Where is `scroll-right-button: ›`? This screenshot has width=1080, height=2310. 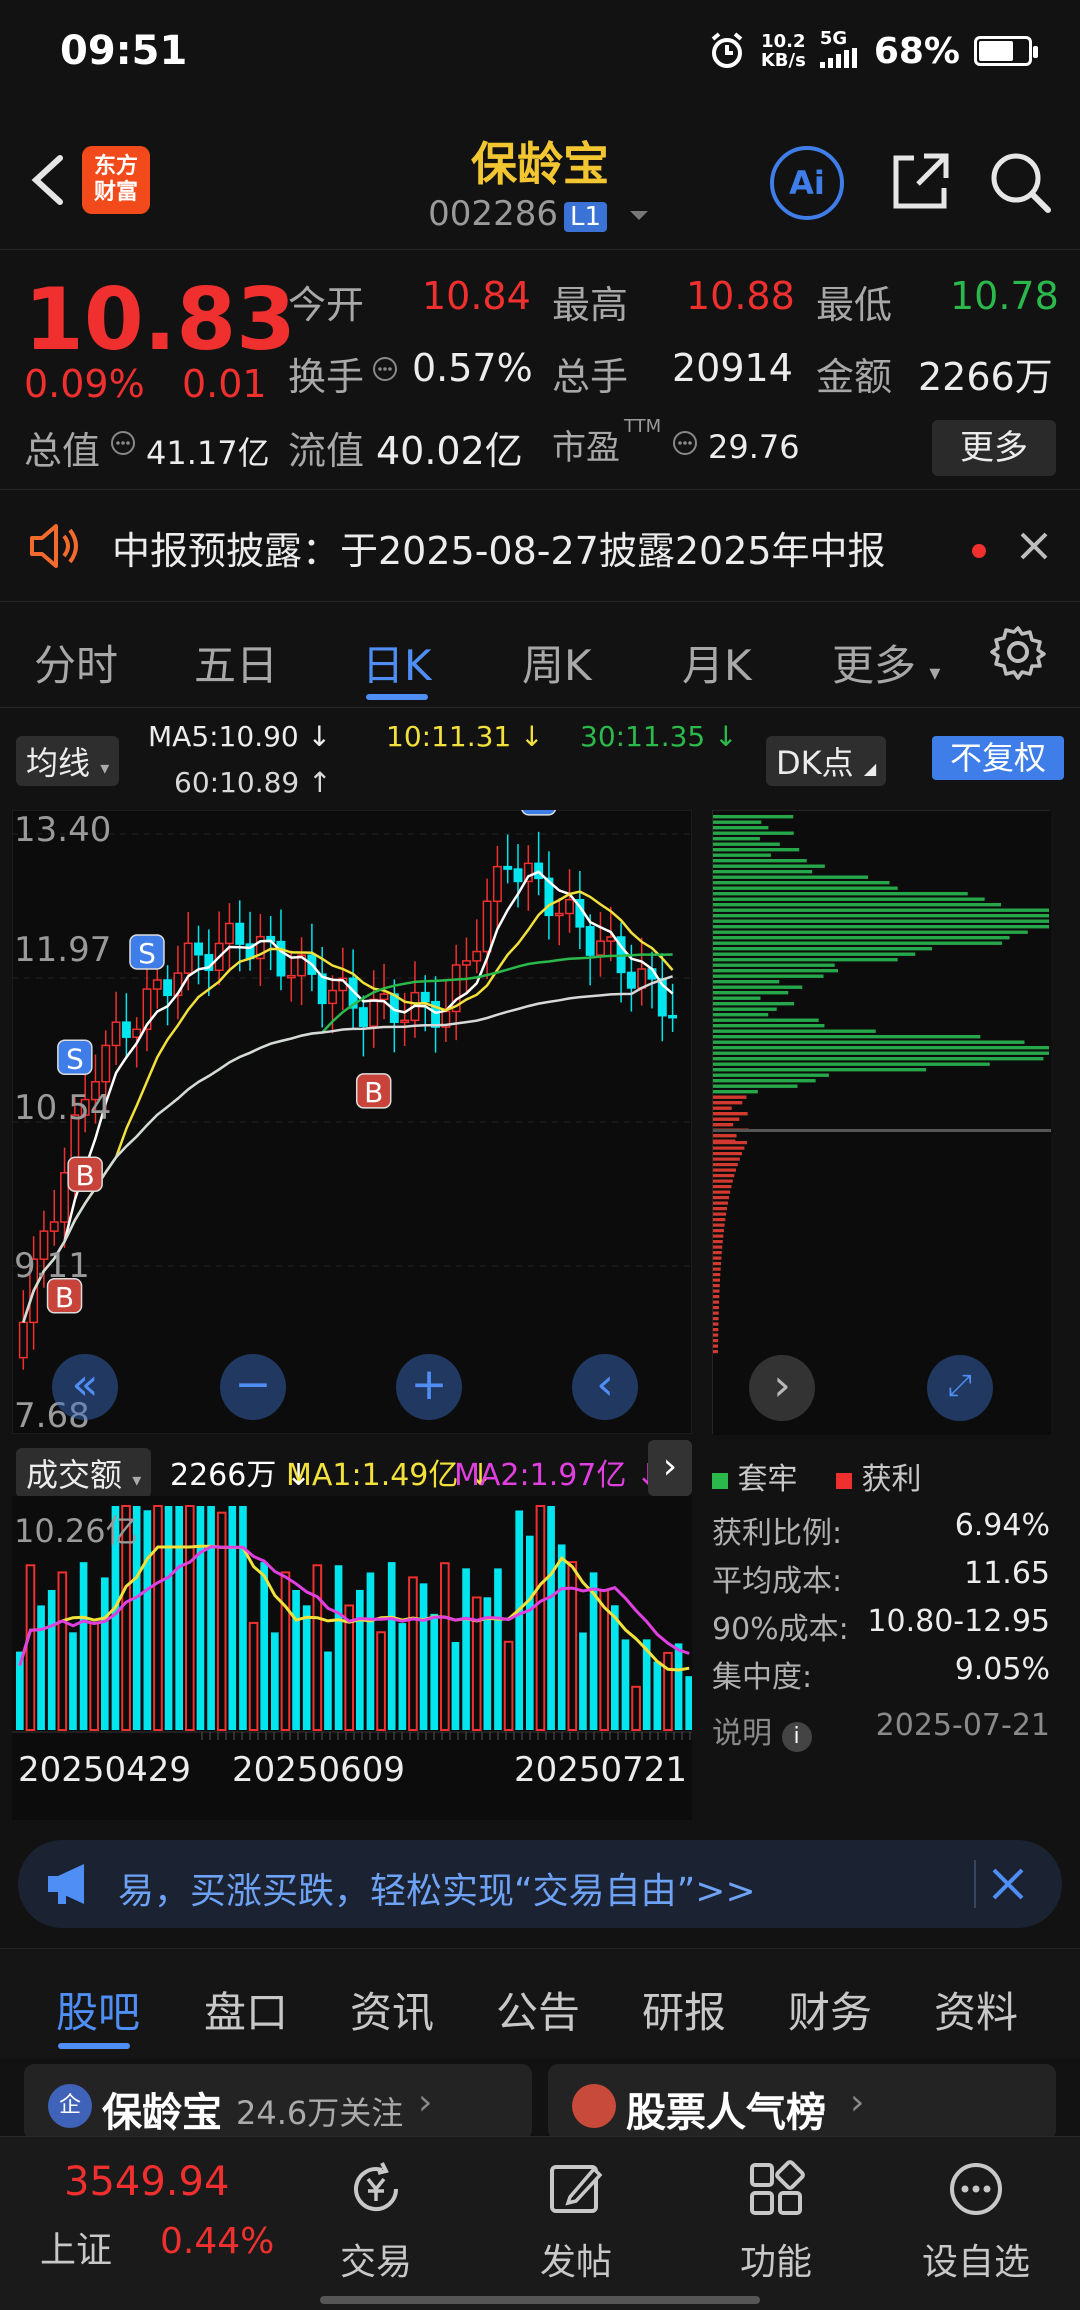
scroll-right-button: › is located at coordinates (782, 1388).